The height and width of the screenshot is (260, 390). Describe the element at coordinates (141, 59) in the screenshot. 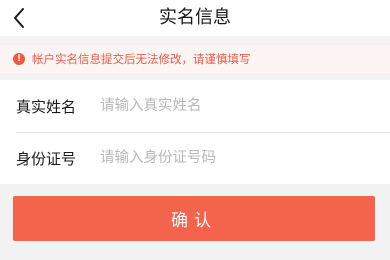

I see `notice-text: 帐户实名信息提交后无法修改，请谨慎填写` at that location.